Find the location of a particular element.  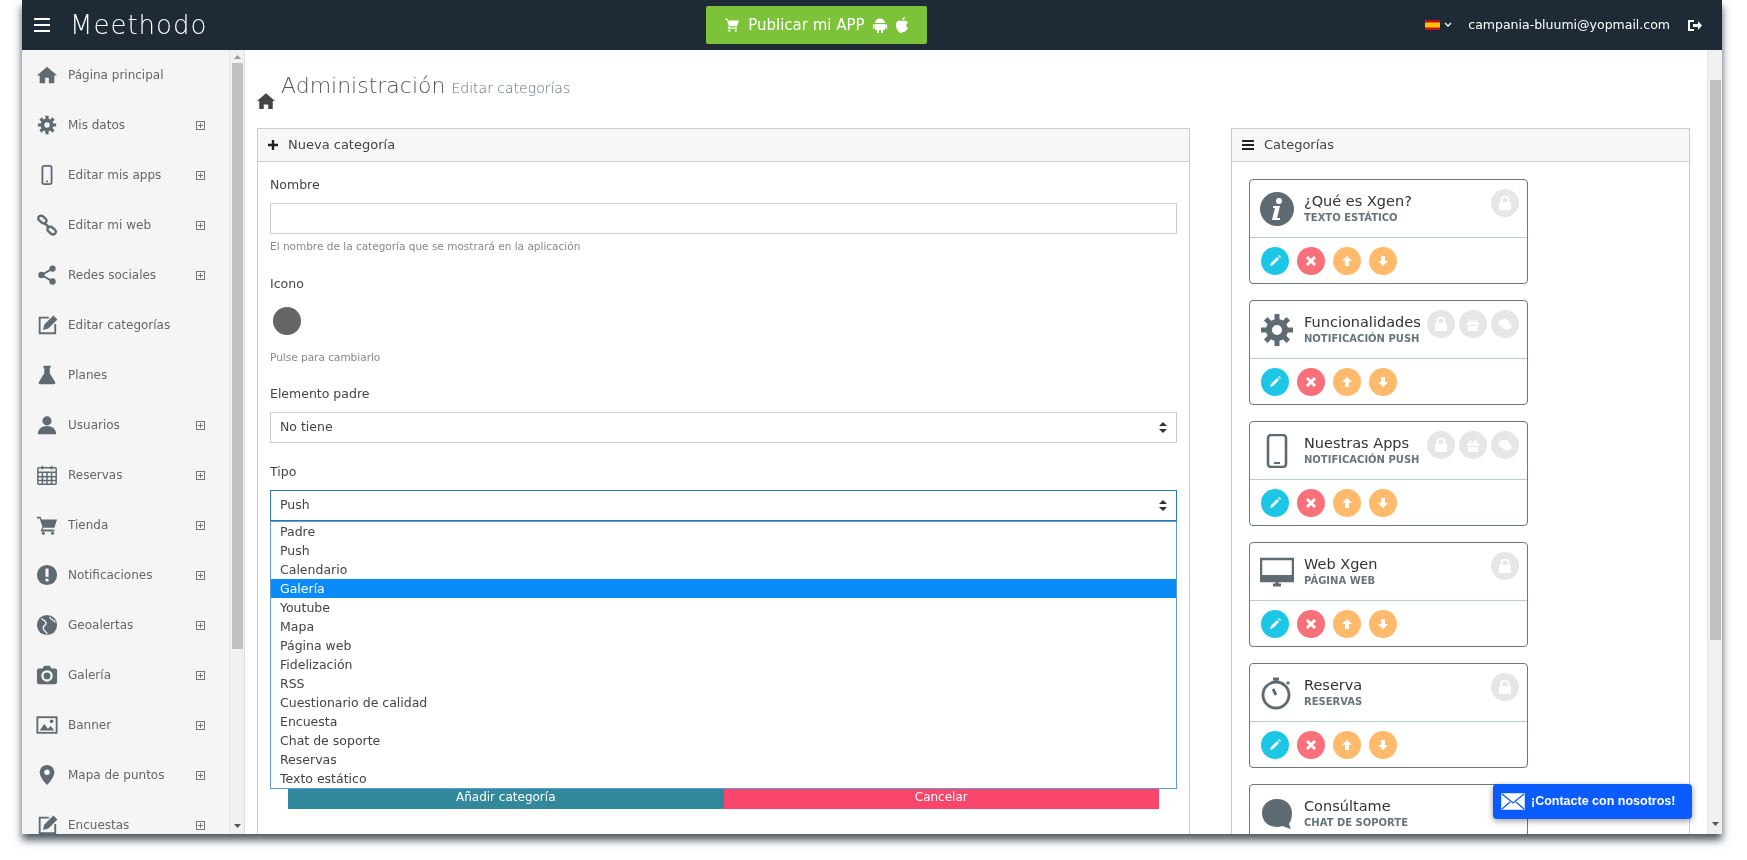

logo: Meethodo is located at coordinates (139, 25).